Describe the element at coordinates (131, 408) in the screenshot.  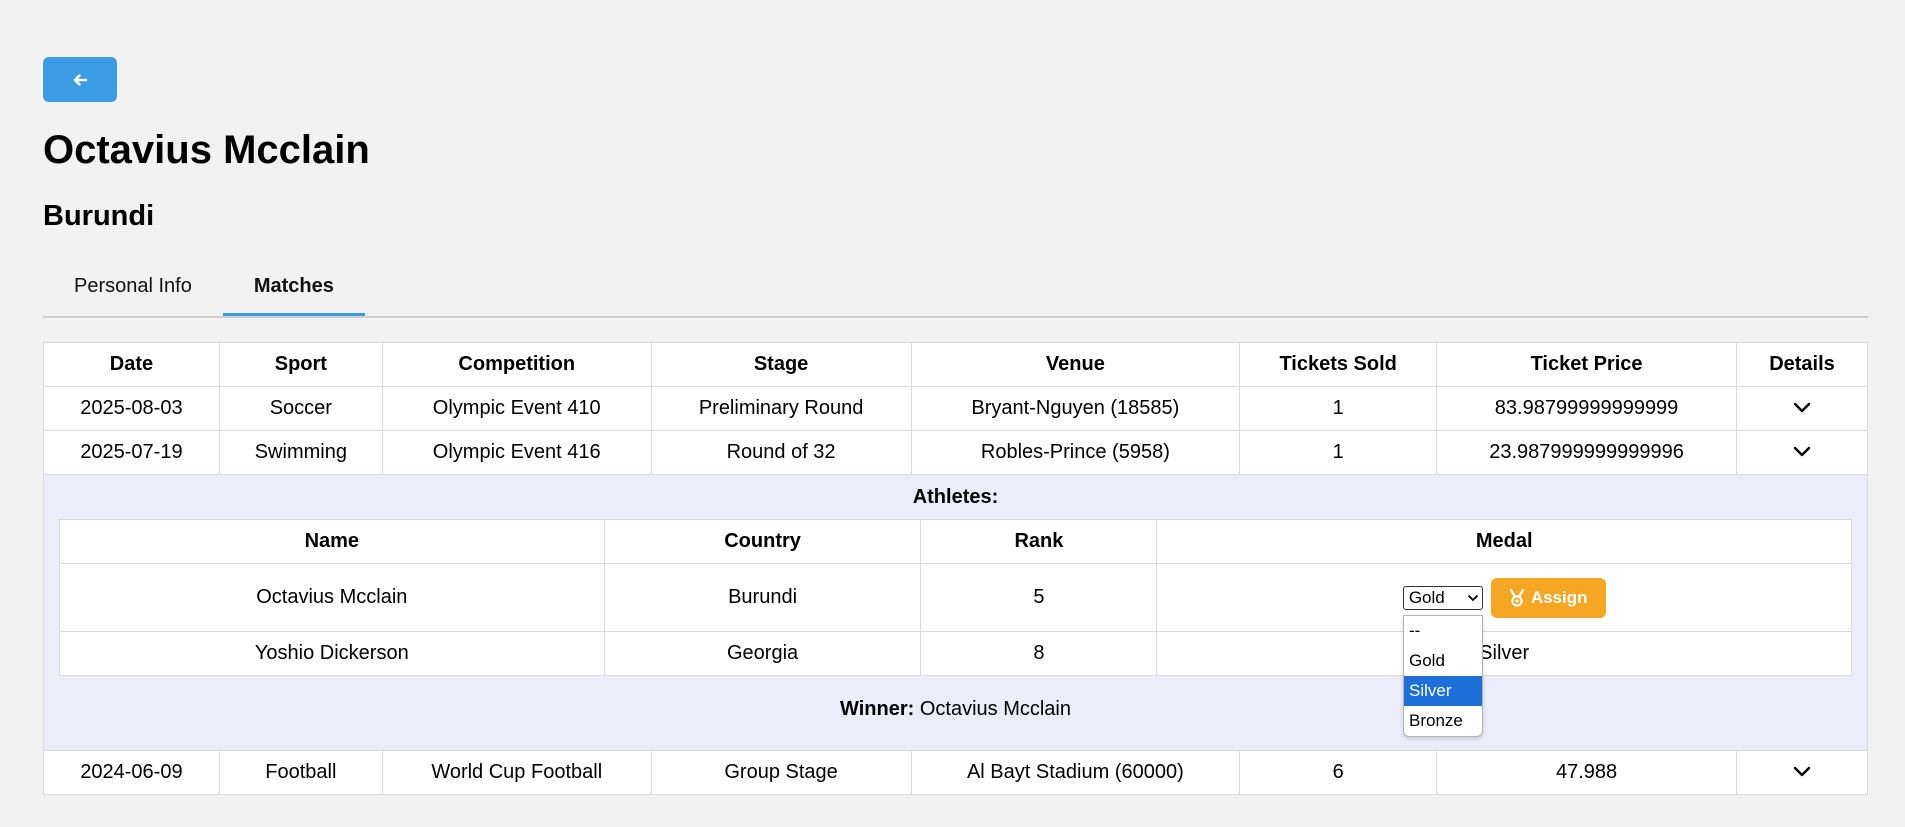
I see `date-cell: 2025-08-03` at that location.